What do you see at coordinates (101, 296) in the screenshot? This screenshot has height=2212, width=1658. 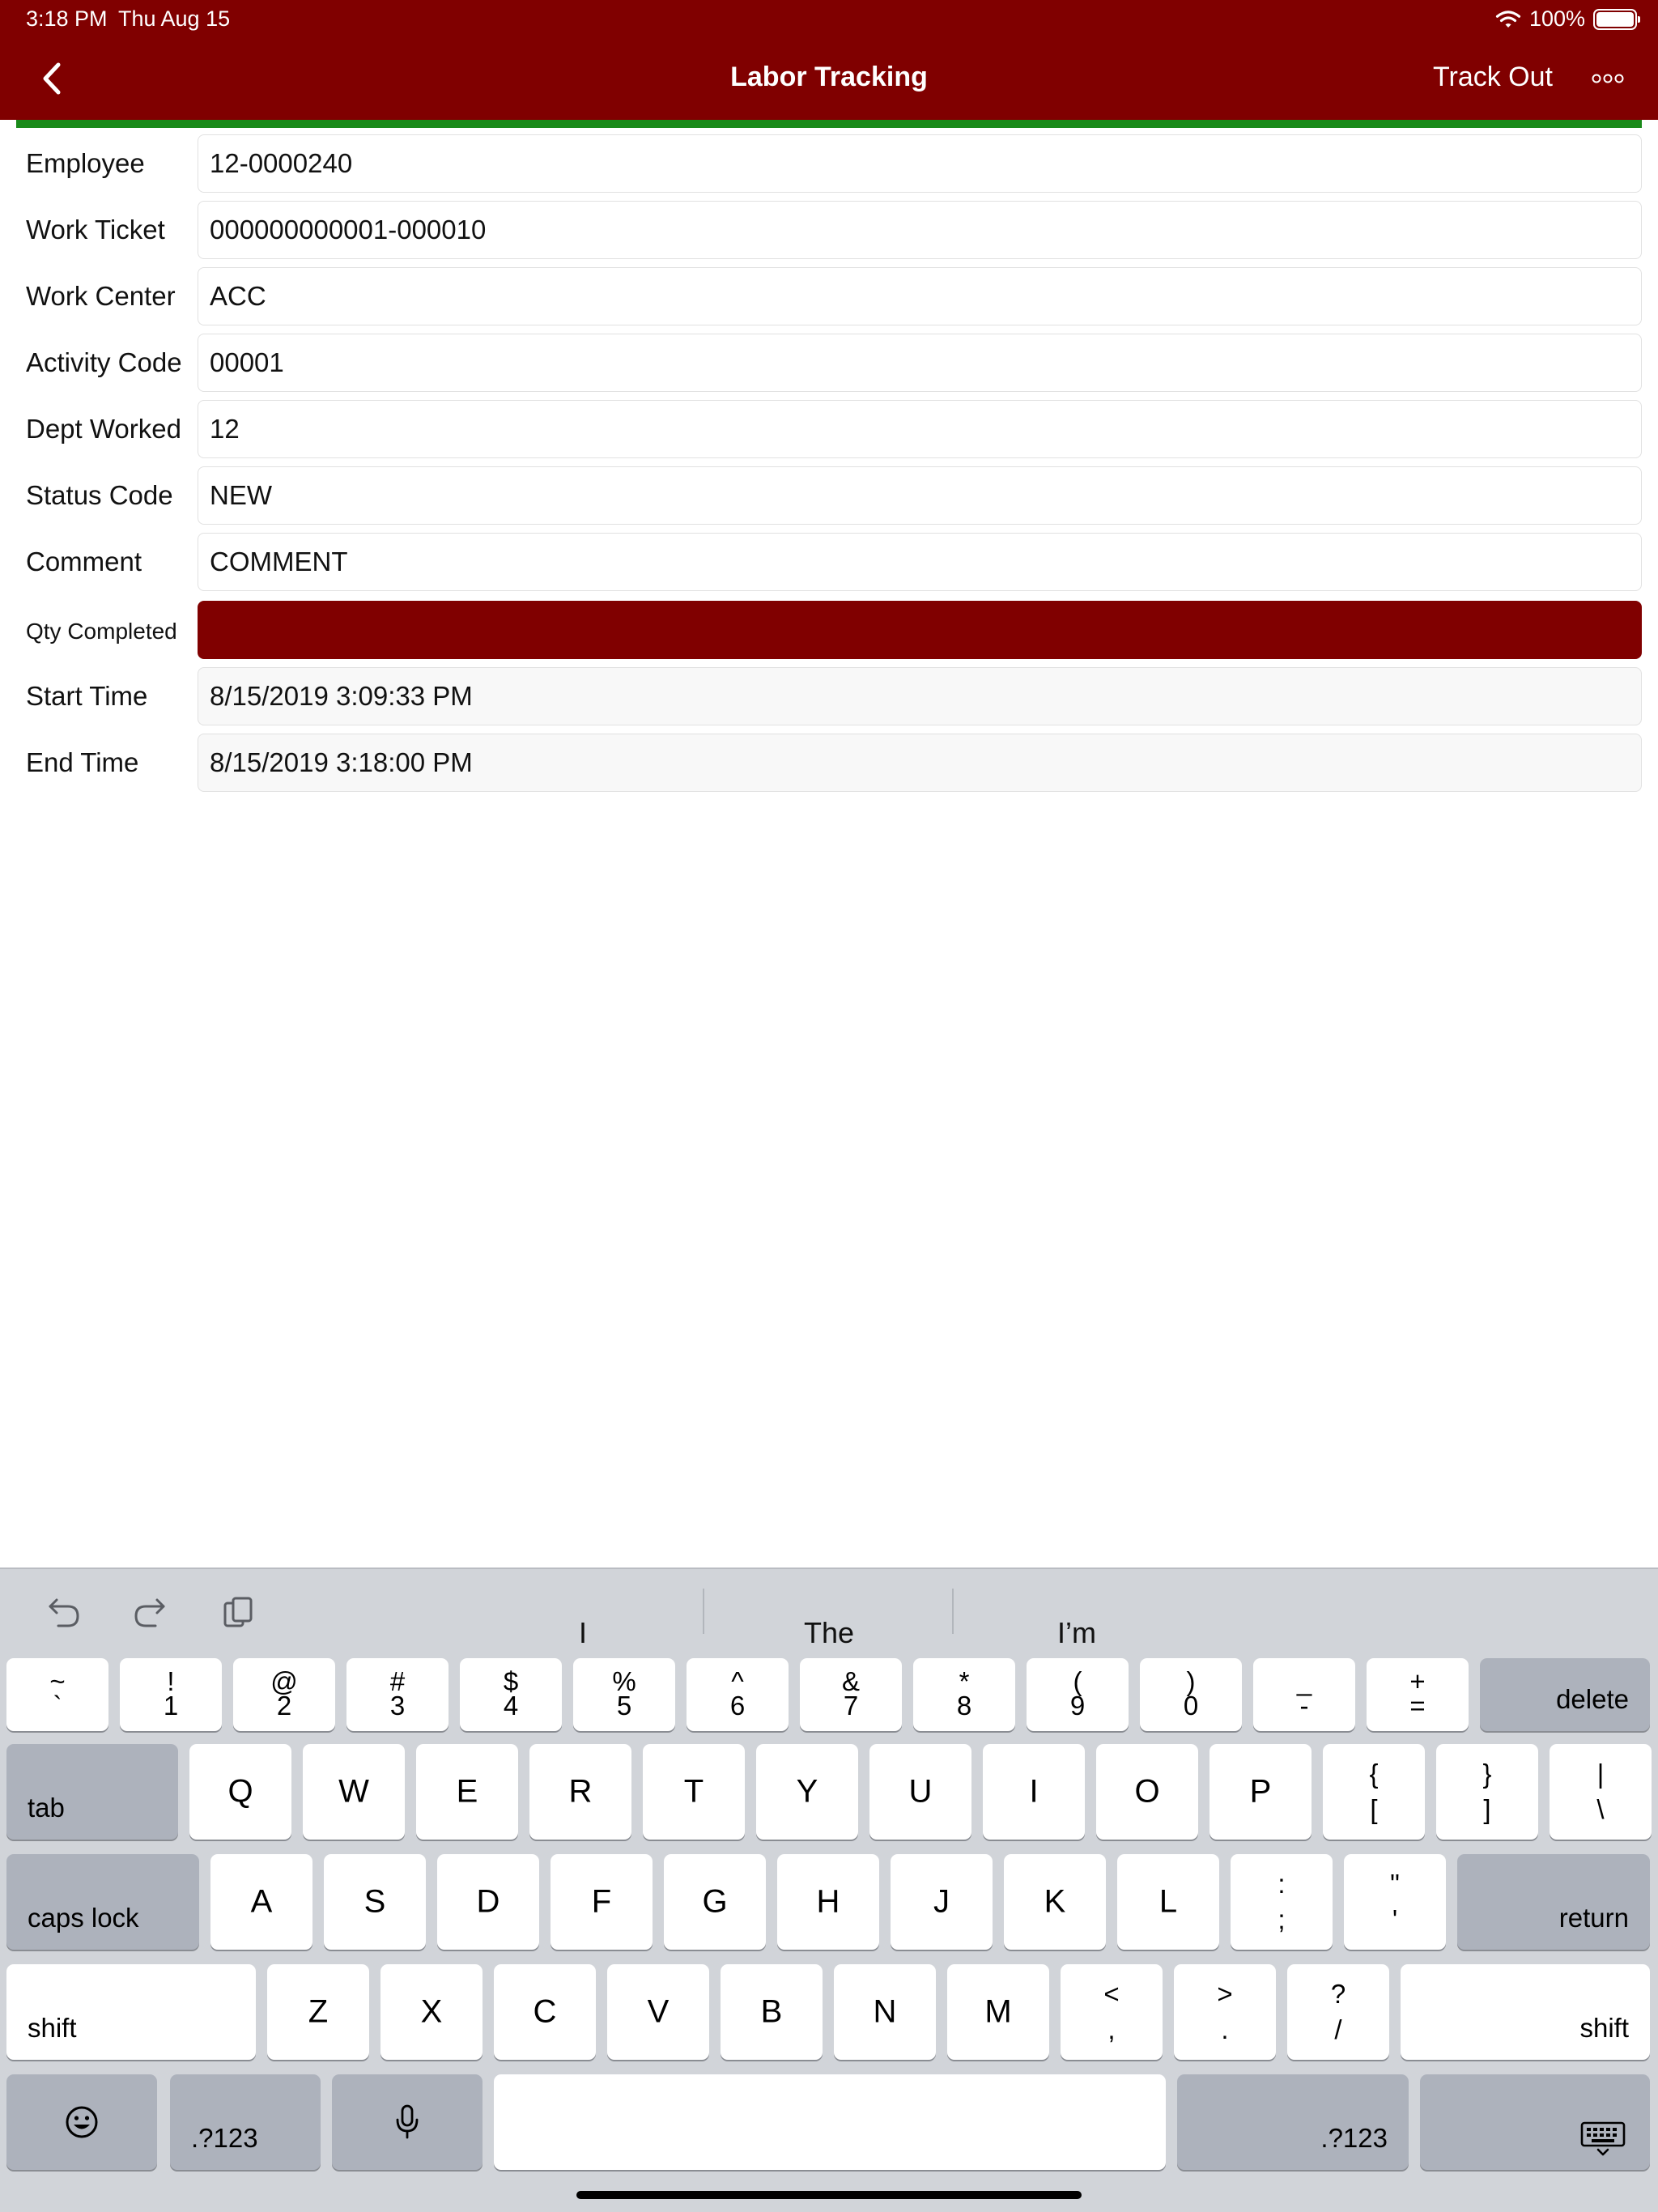 I see `work-center-label: Work Center` at bounding box center [101, 296].